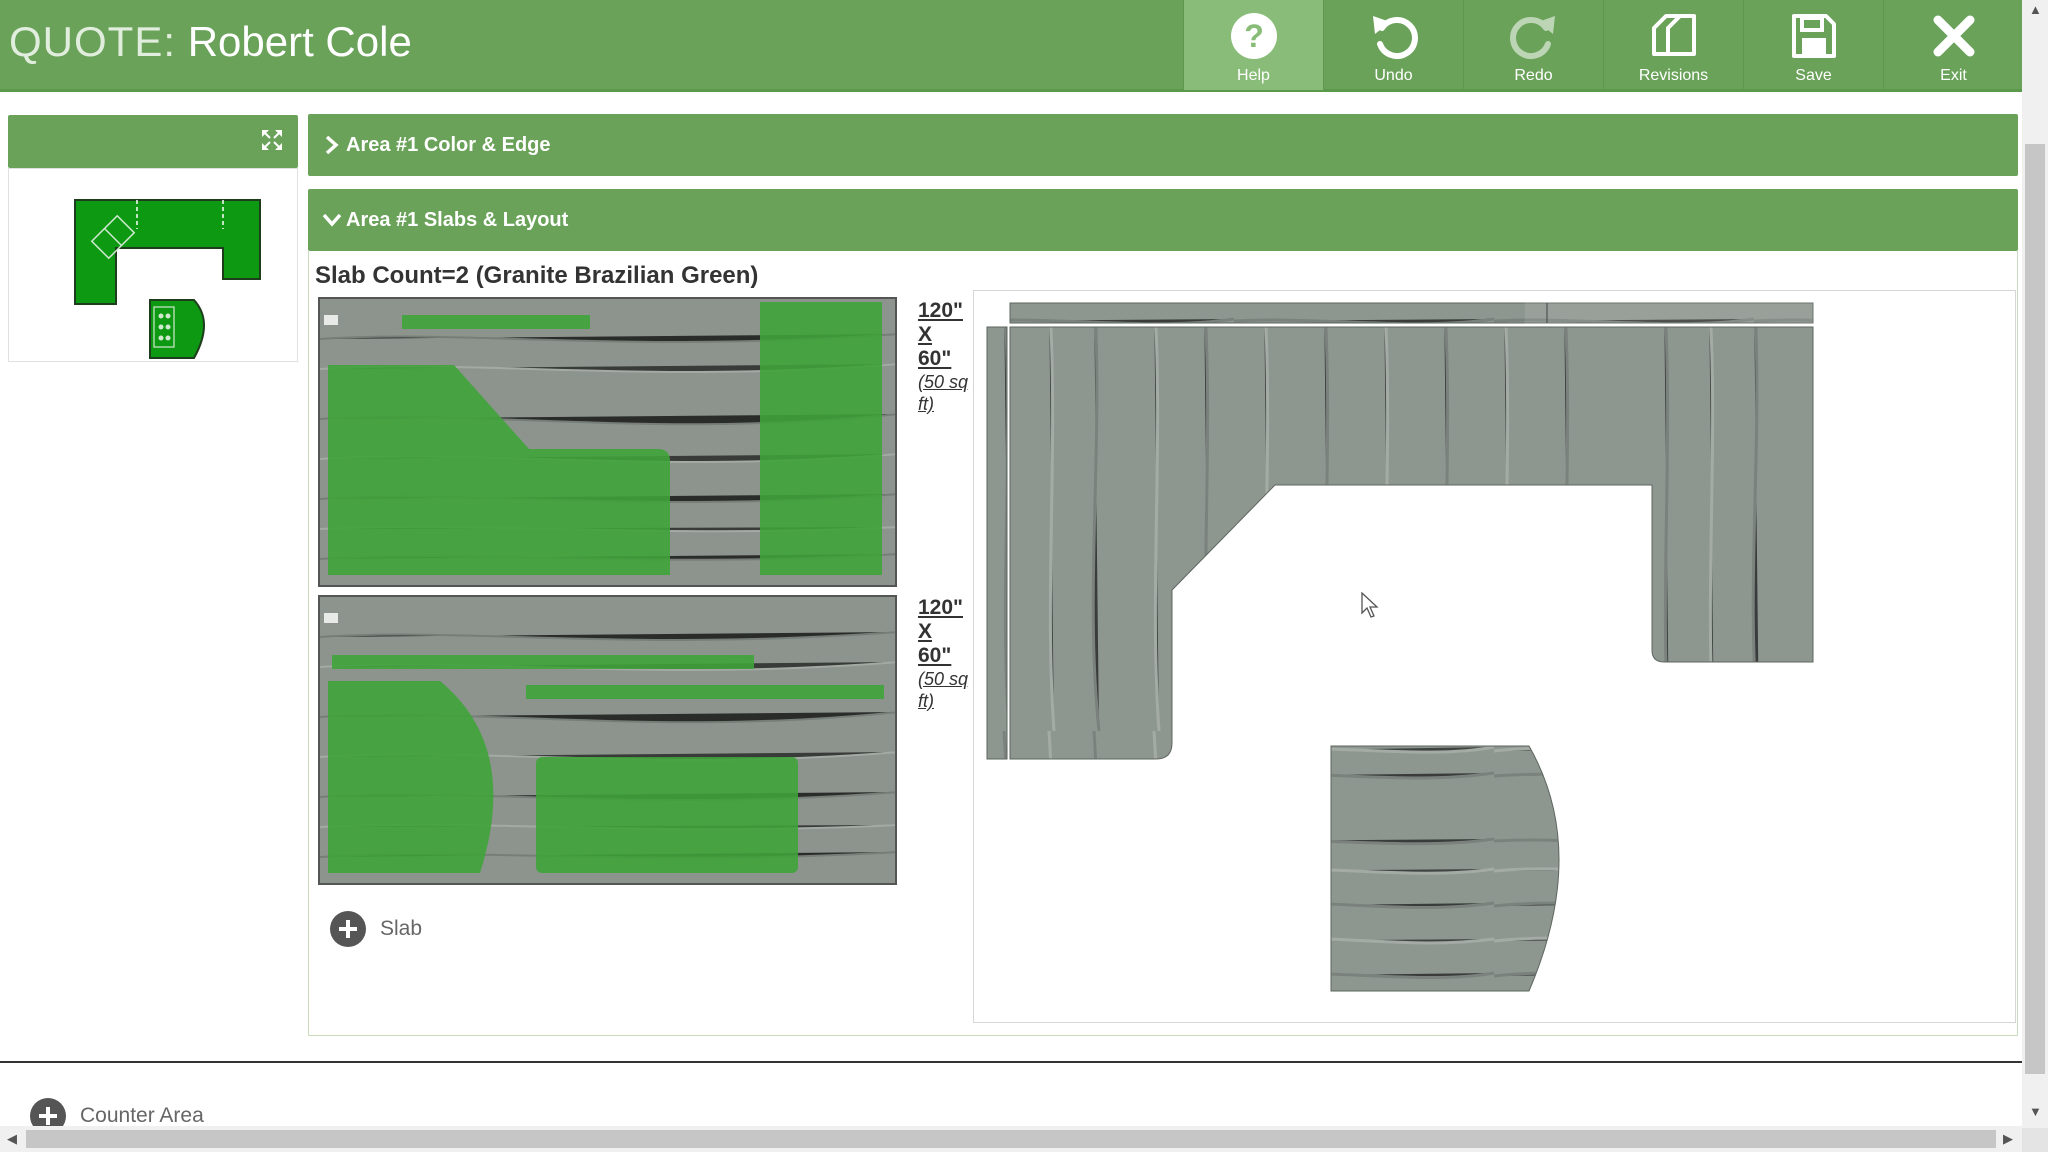 The image size is (2048, 1152). What do you see at coordinates (457, 220) in the screenshot?
I see `slabs-layout-title: Area #1 Slabs & Layout` at bounding box center [457, 220].